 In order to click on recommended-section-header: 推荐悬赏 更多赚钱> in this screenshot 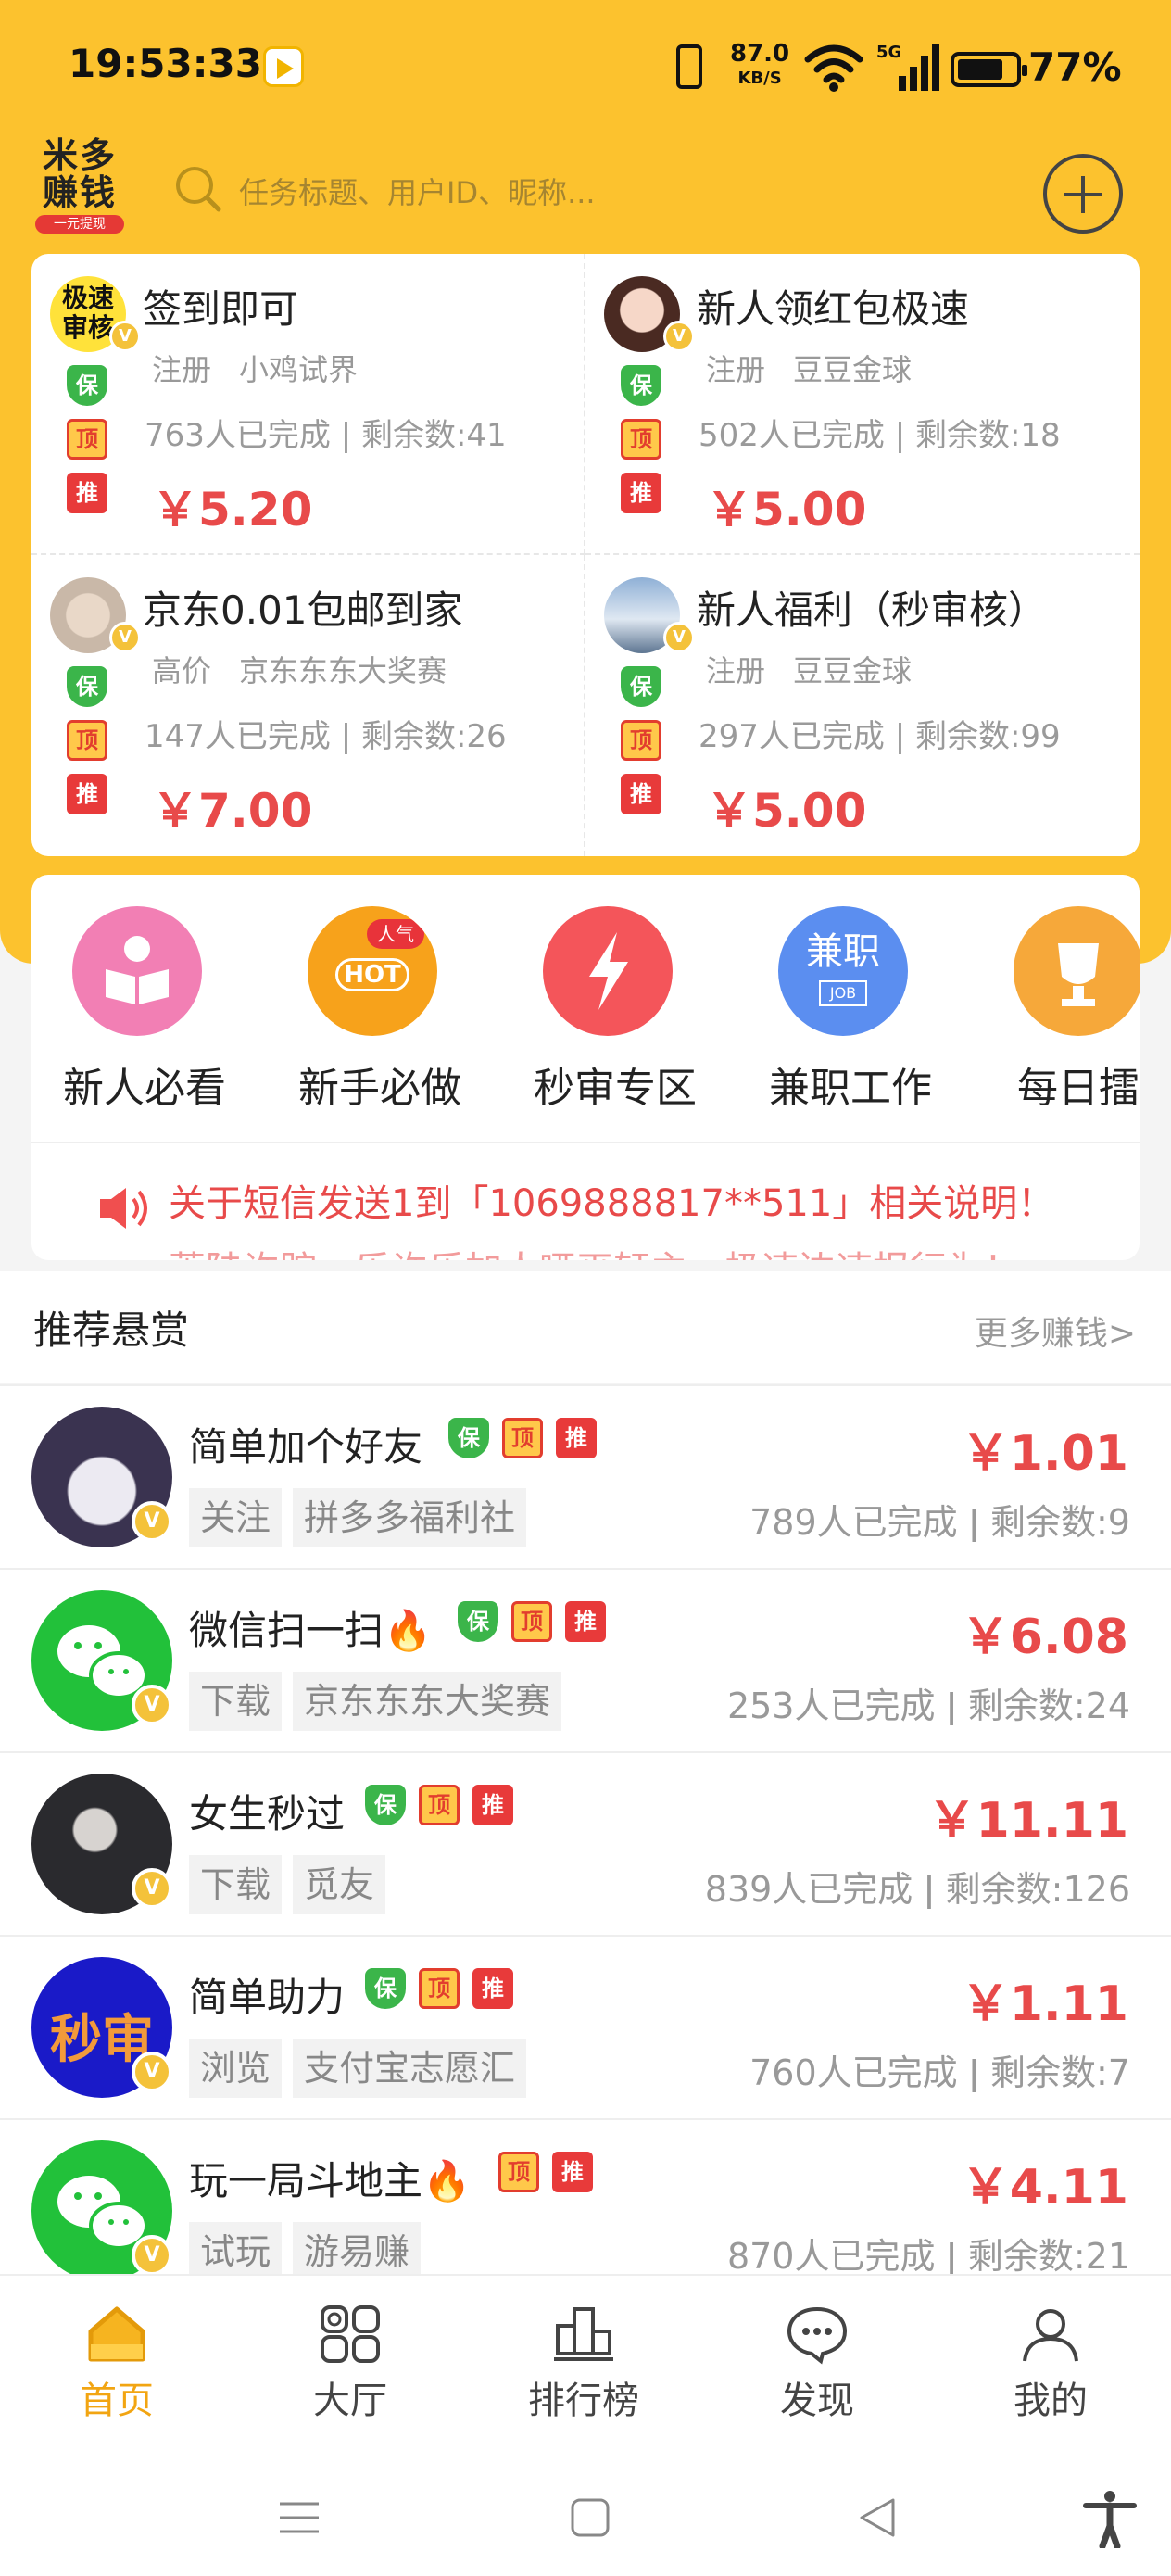, I will do `click(585, 1327)`.